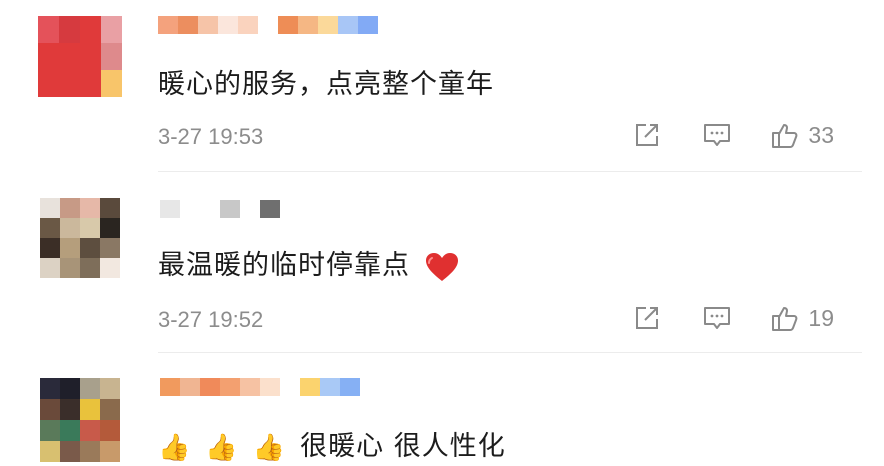  Describe the element at coordinates (211, 136) in the screenshot. I see `timestamp: 3-27 19:53` at that location.